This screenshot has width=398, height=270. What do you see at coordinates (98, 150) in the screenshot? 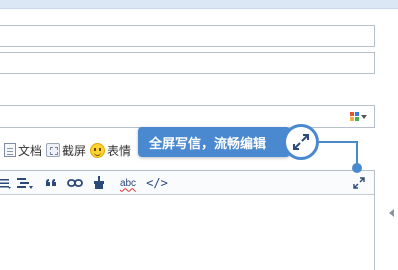
I see `smiley-icon` at bounding box center [98, 150].